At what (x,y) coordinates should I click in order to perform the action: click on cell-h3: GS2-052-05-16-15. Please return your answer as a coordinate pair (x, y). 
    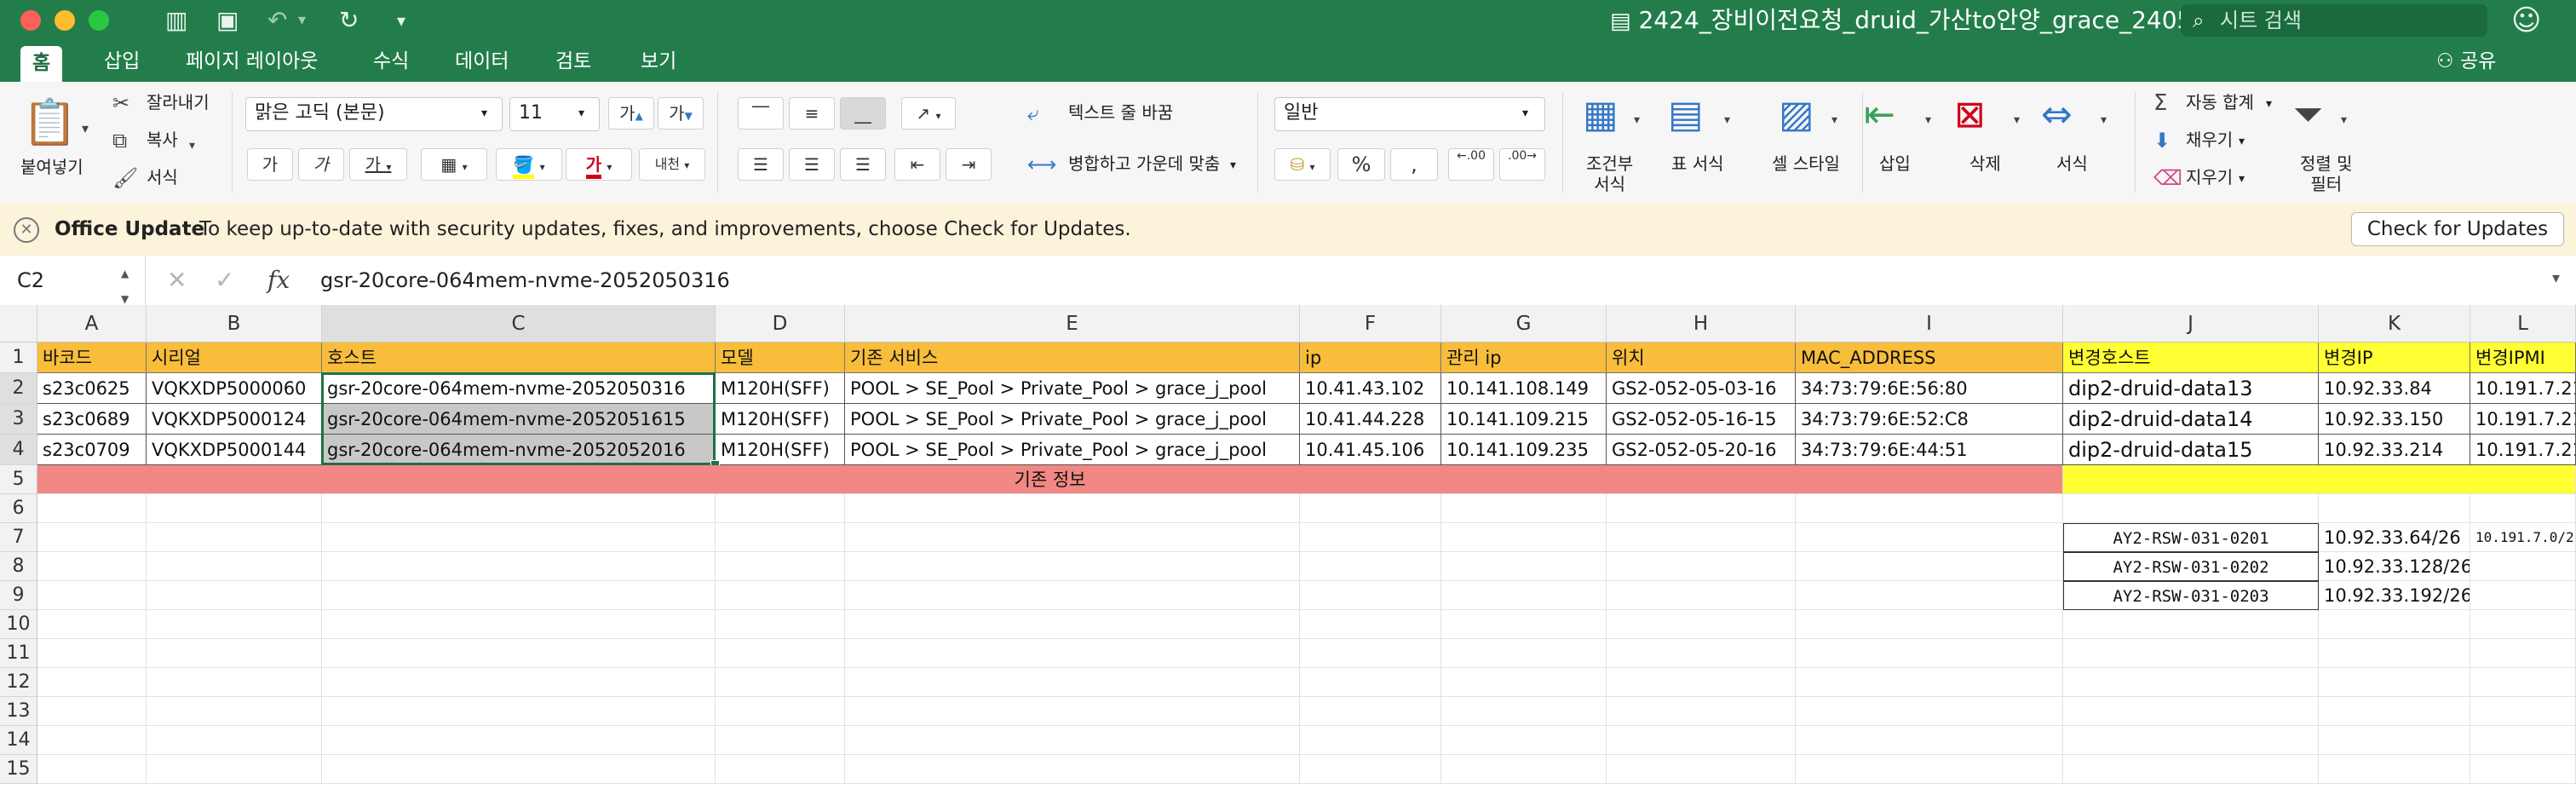
    Looking at the image, I should click on (1702, 419).